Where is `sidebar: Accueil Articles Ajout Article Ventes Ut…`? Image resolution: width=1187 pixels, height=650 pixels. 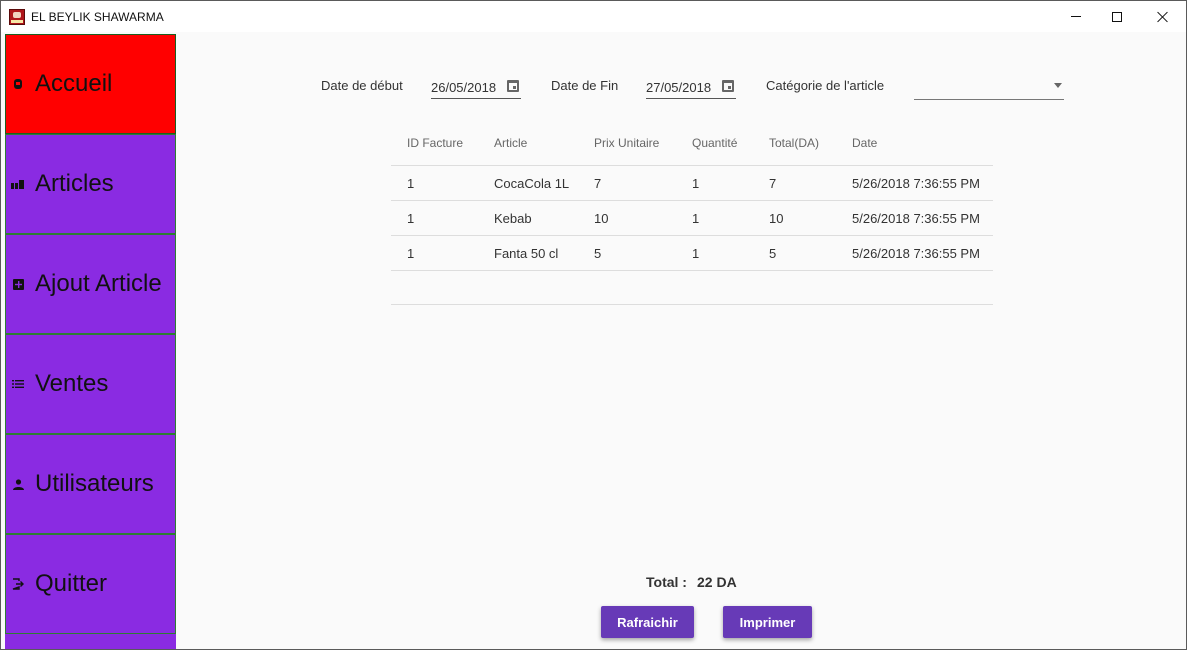 sidebar: Accueil Articles Ajout Article Ventes Ut… is located at coordinates (90, 341).